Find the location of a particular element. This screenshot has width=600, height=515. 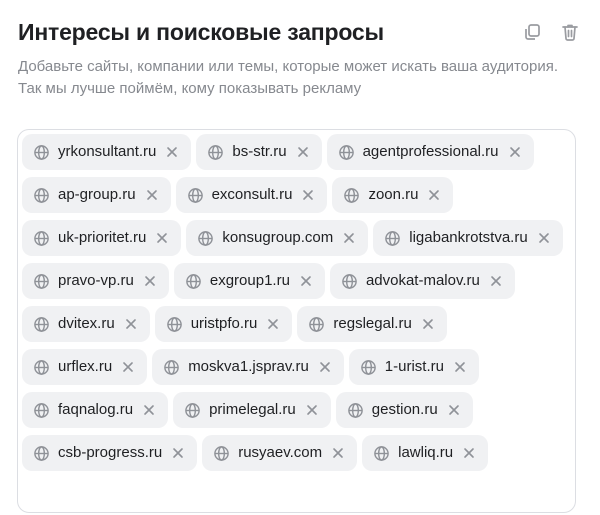

interest-chip: dvitex.ru is located at coordinates (86, 324).